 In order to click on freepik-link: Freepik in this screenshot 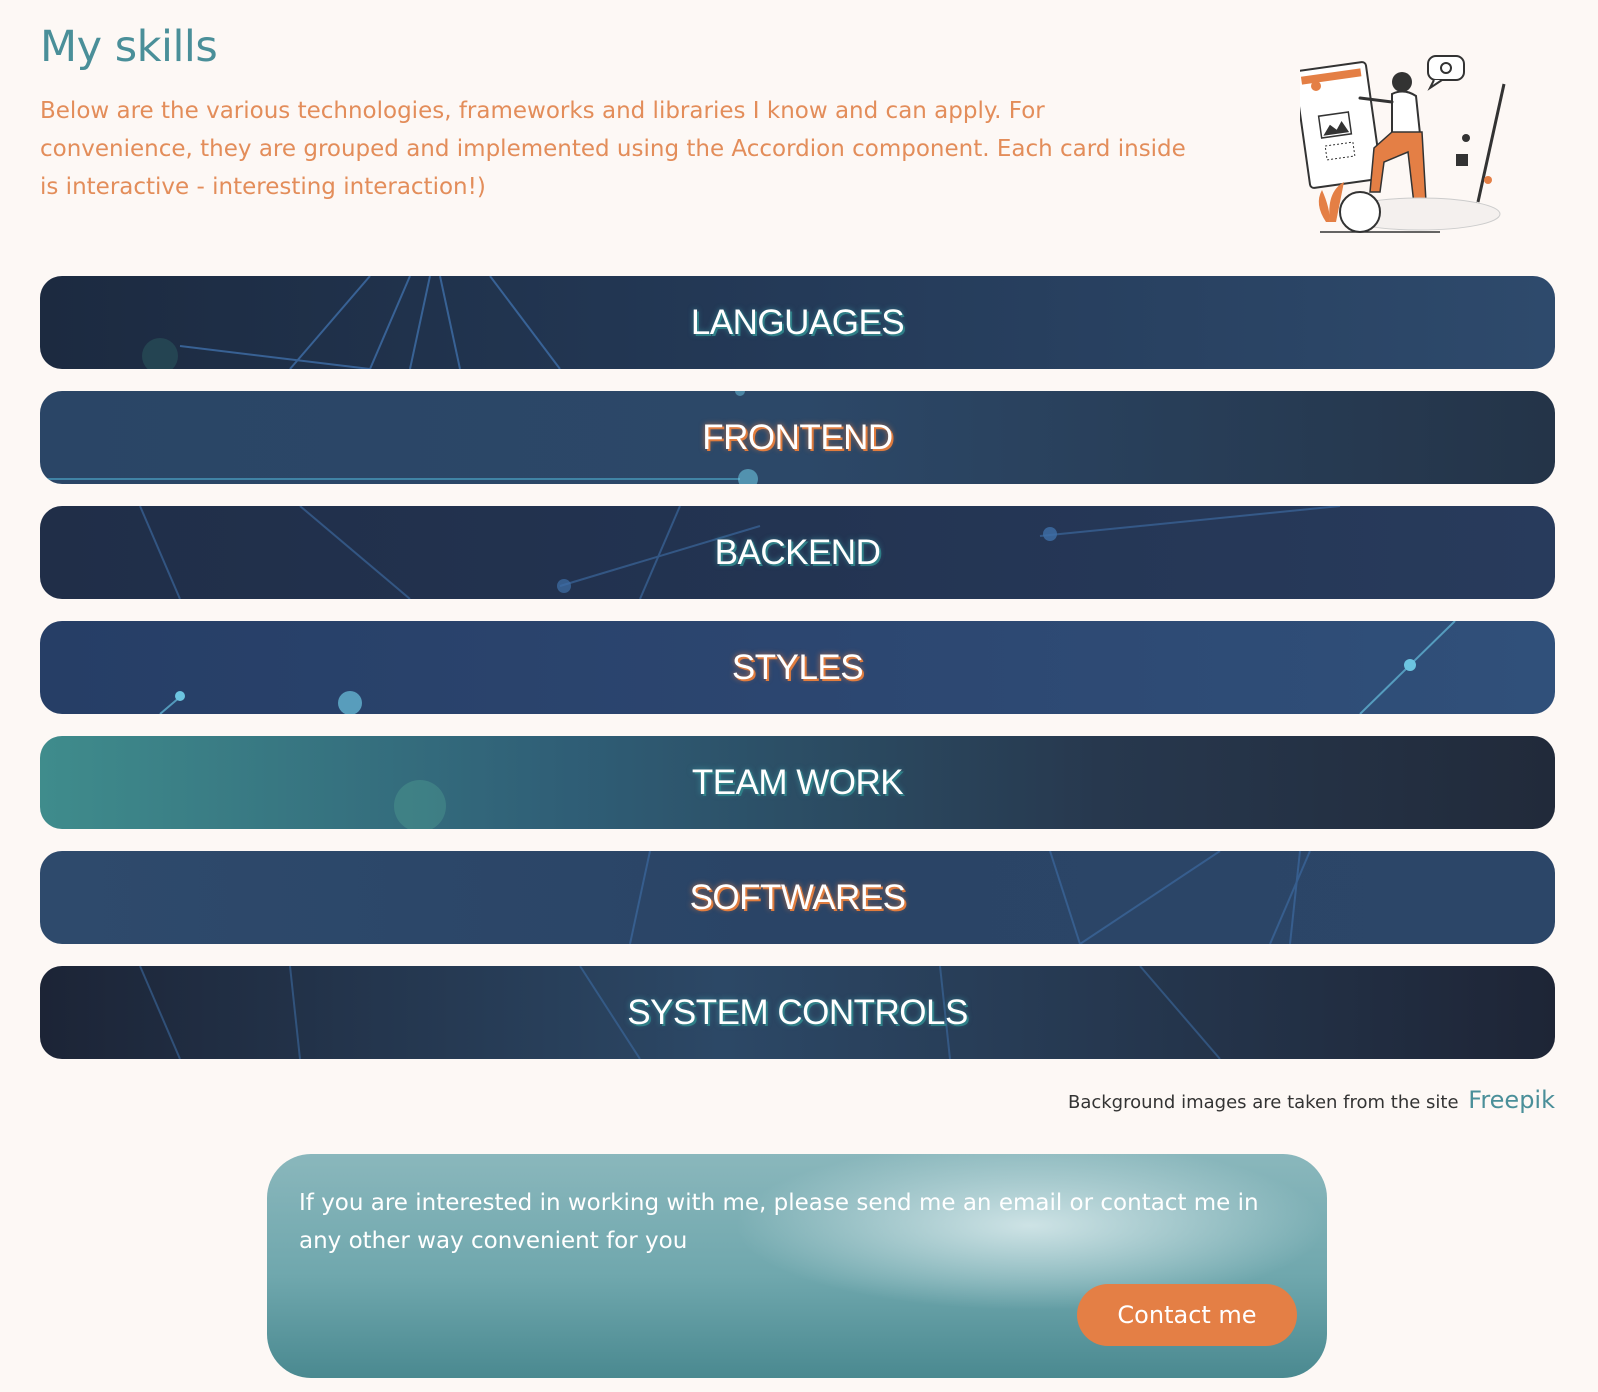, I will do `click(1511, 1100)`.